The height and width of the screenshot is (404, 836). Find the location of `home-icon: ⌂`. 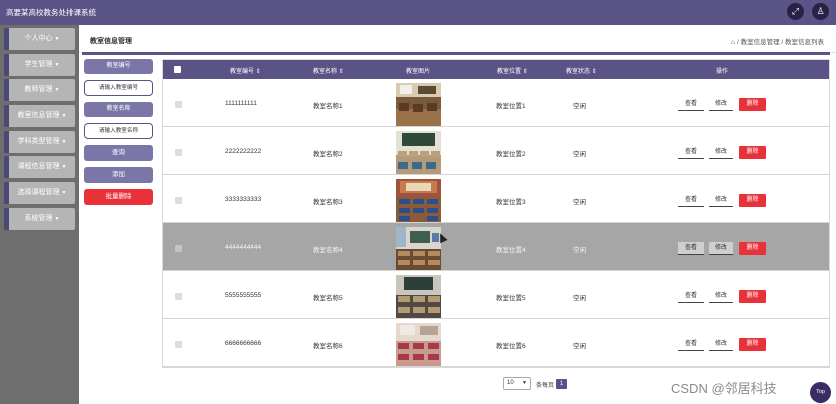

home-icon: ⌂ is located at coordinates (733, 42).